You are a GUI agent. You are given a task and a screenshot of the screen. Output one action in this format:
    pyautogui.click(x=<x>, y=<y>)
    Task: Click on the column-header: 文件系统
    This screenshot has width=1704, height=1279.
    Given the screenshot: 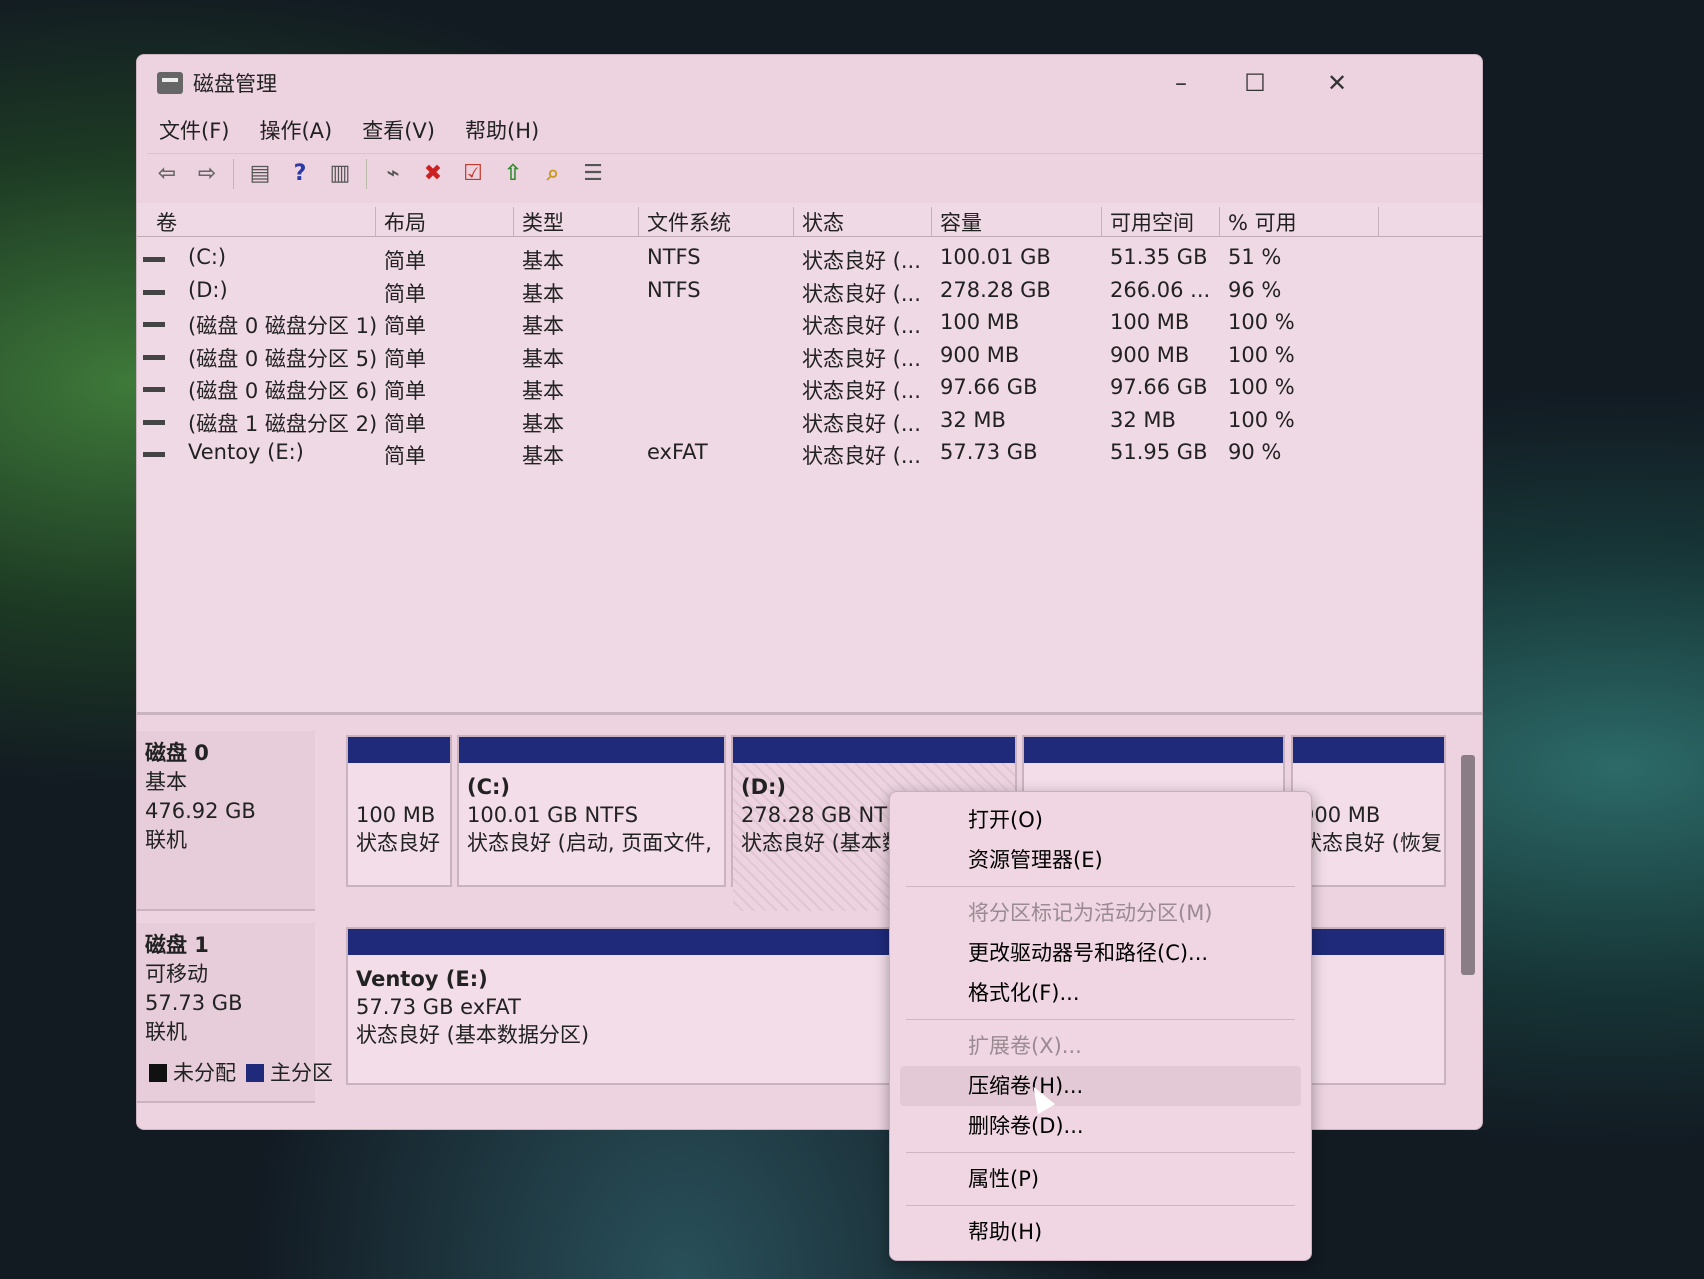 What is the action you would take?
    pyautogui.click(x=716, y=222)
    